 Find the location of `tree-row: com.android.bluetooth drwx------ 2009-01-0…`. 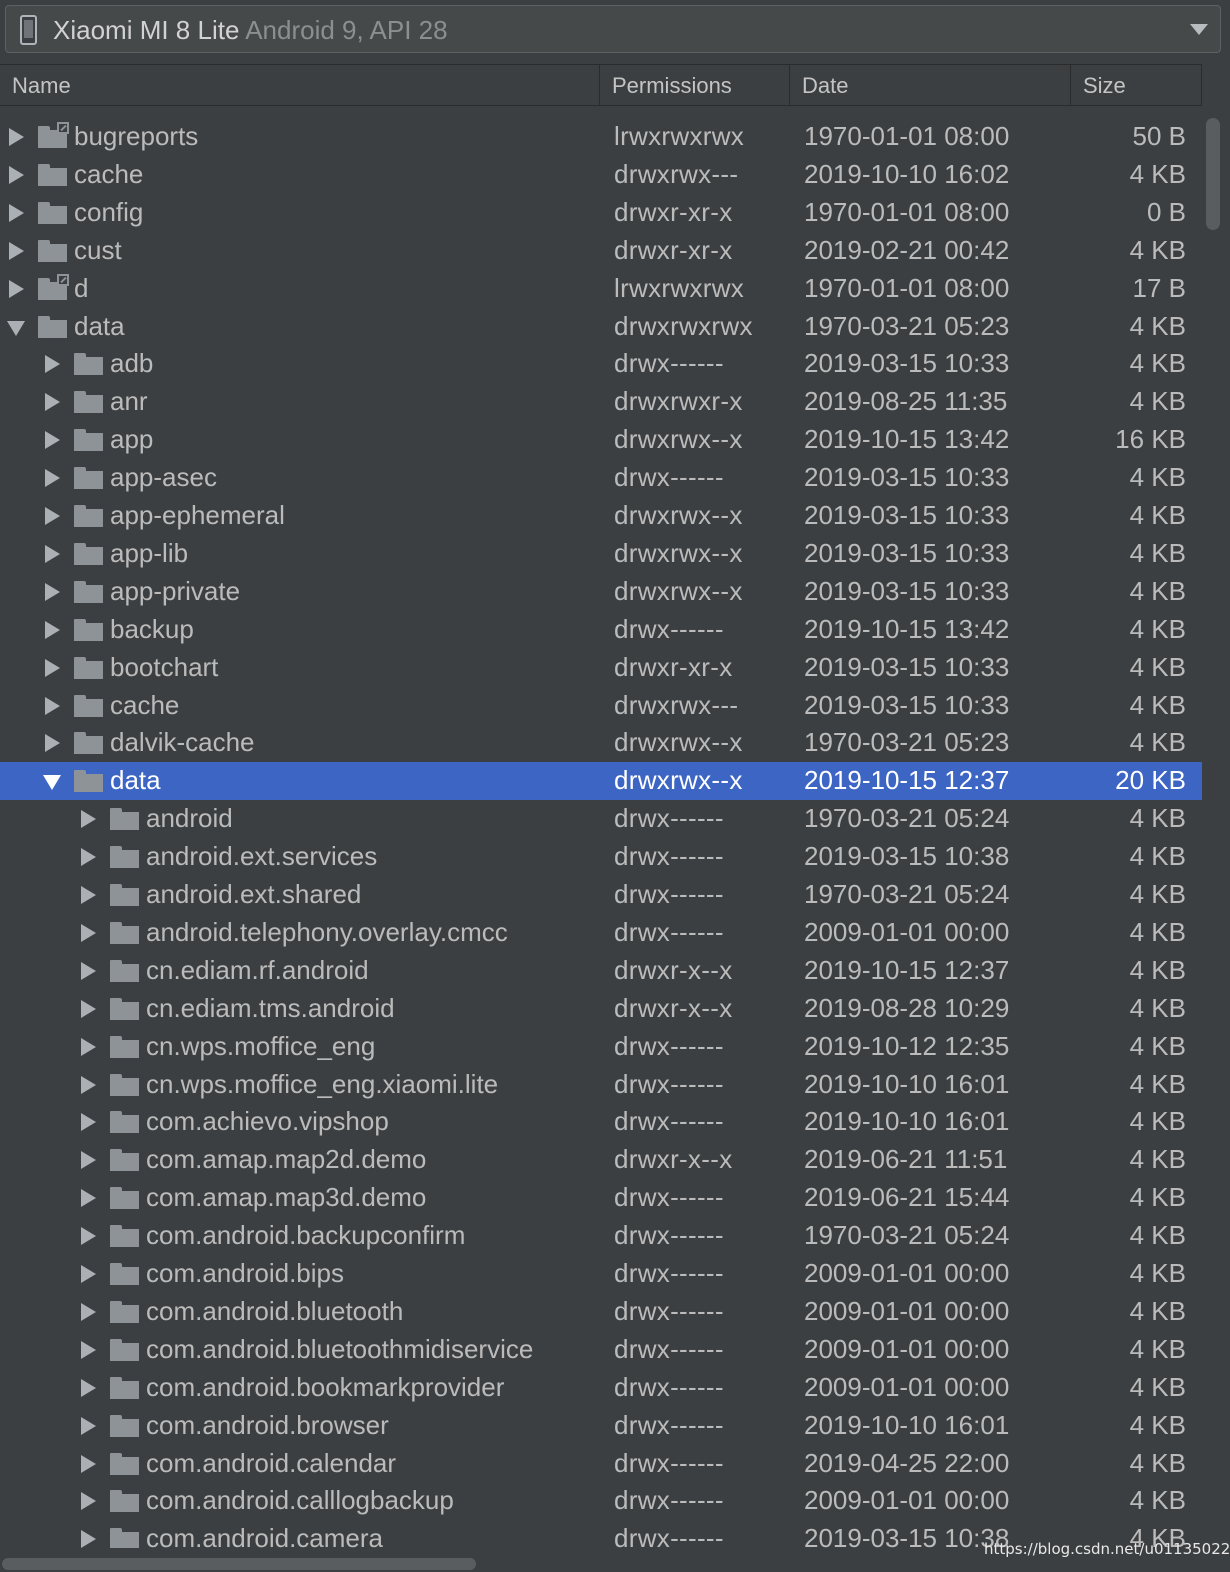

tree-row: com.android.bluetooth drwx------ 2009-01-0… is located at coordinates (601, 1312).